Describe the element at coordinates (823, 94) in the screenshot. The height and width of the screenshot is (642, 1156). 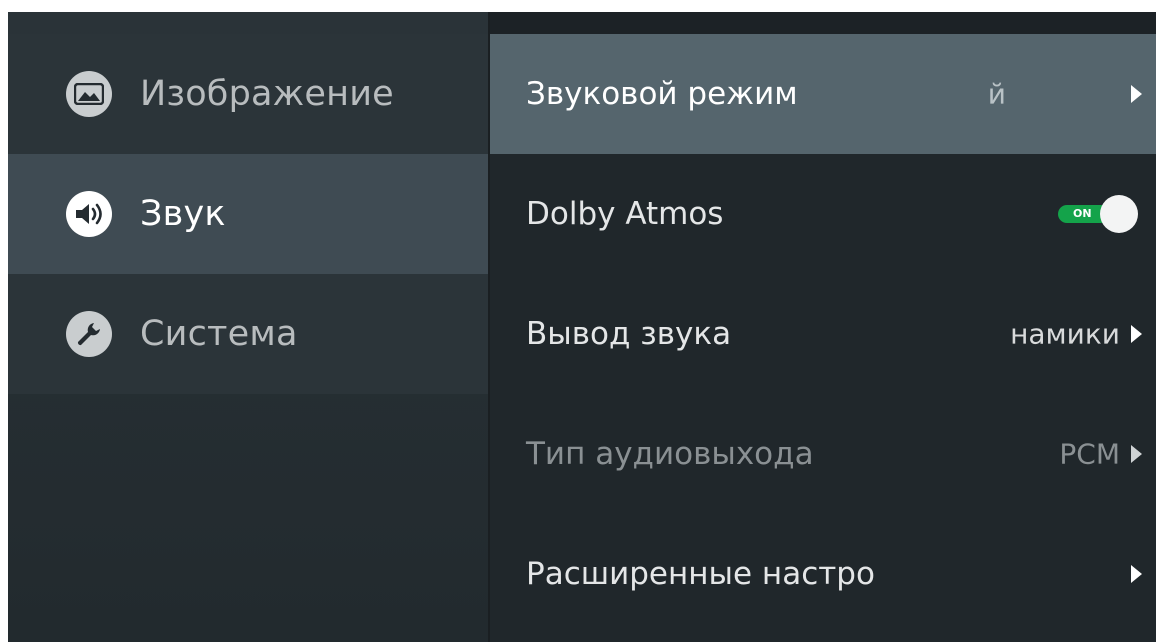
I see `option-sound-mode: Звуковой режим й` at that location.